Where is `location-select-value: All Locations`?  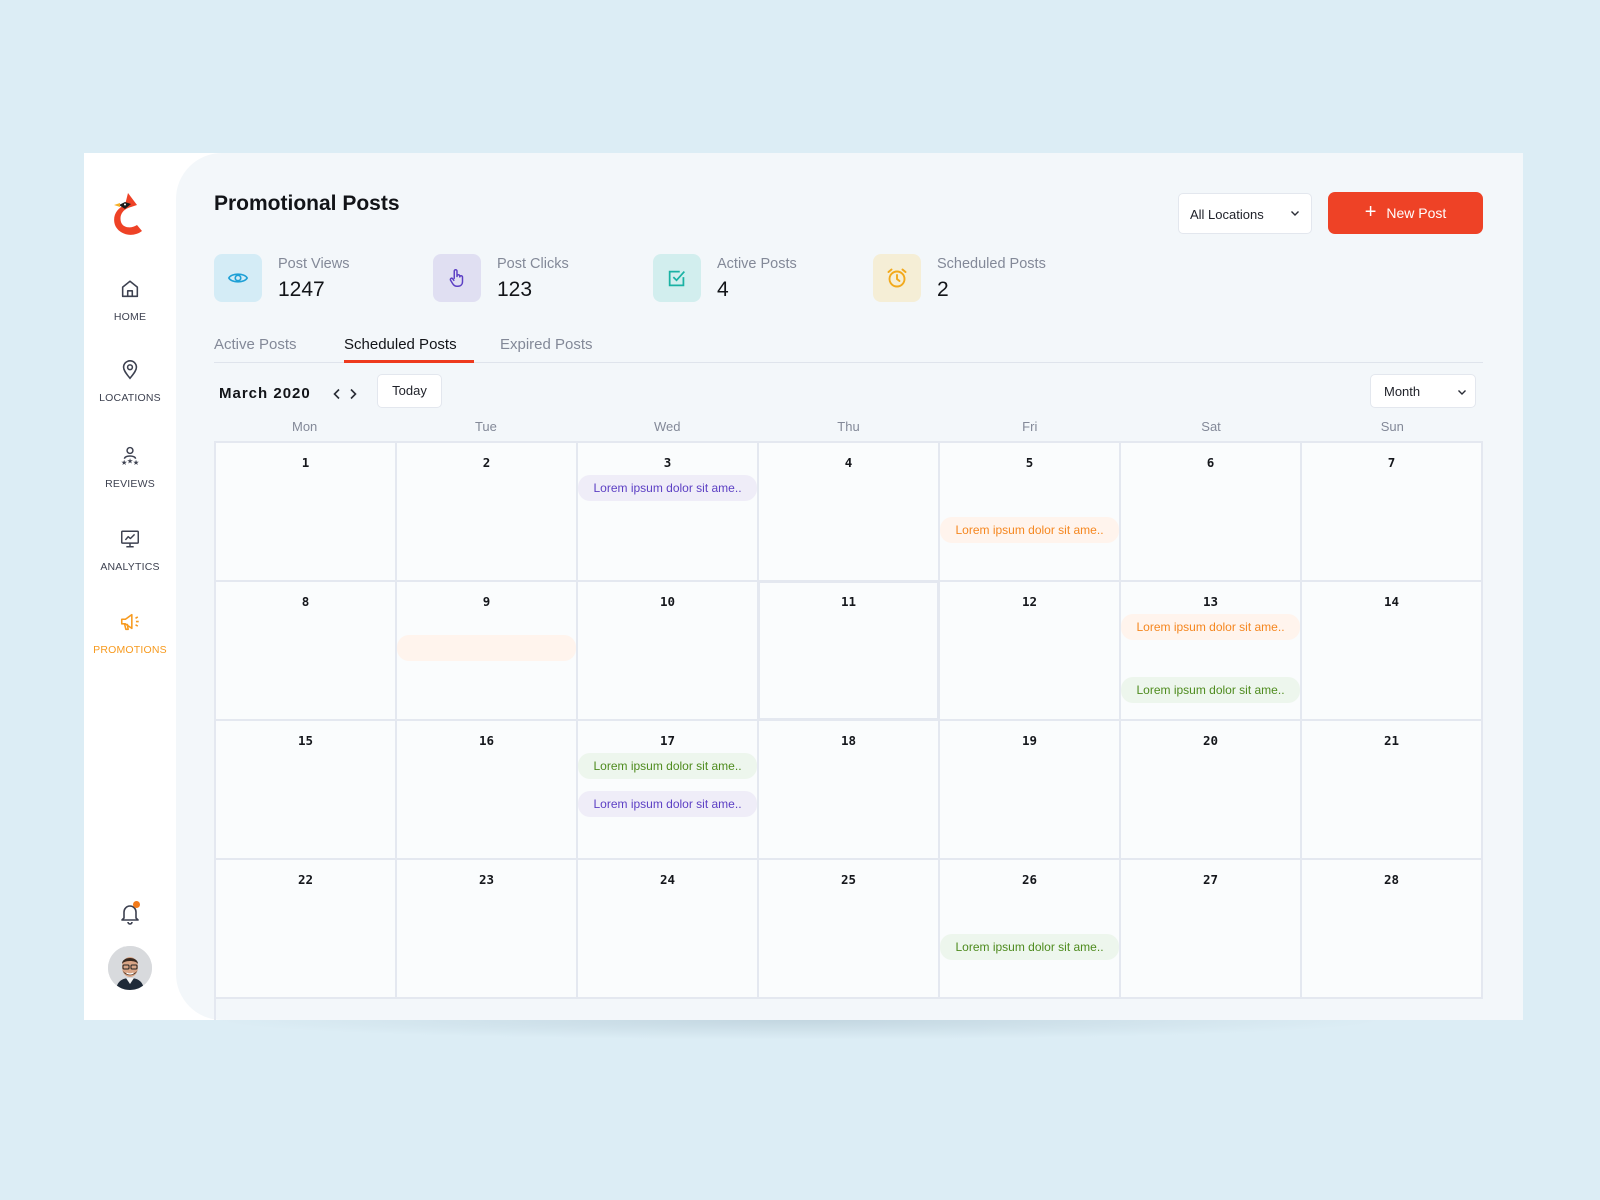
location-select-value: All Locations is located at coordinates (1227, 214).